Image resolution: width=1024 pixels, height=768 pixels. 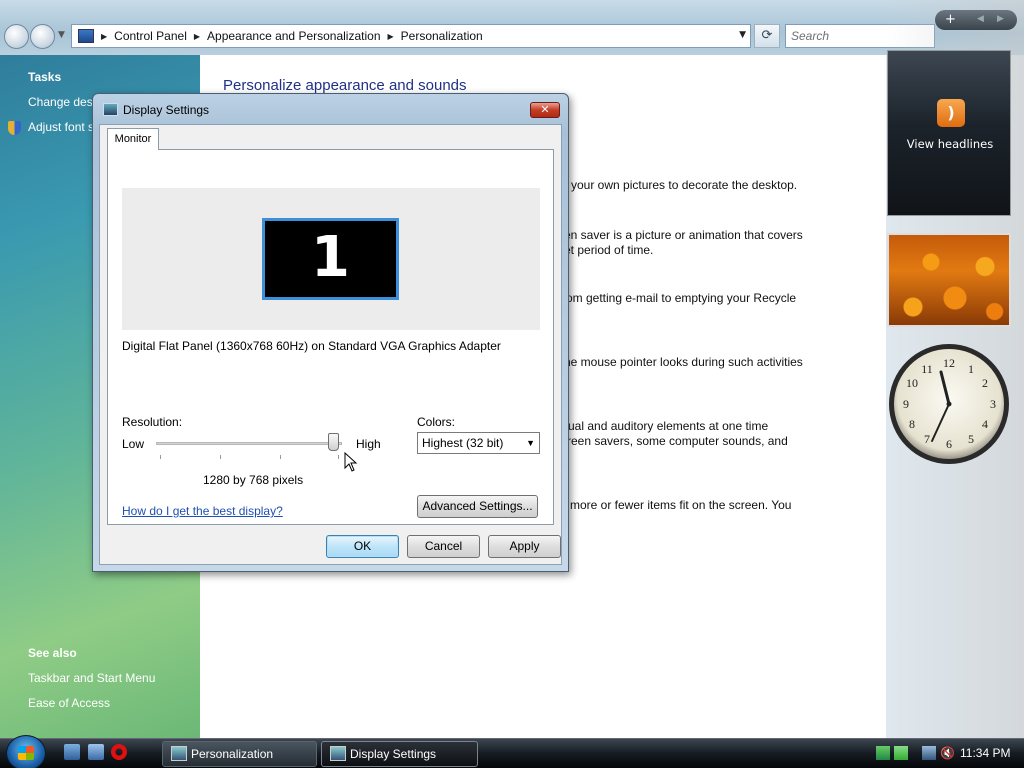 I want to click on mouse-cursor-icon, so click(x=351, y=462).